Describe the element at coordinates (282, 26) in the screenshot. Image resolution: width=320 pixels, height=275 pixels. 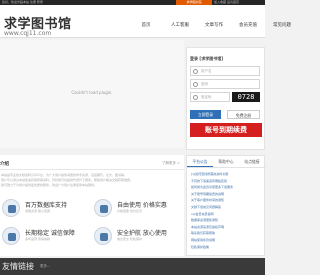
I see `nav-item-faq: 常见问题` at that location.